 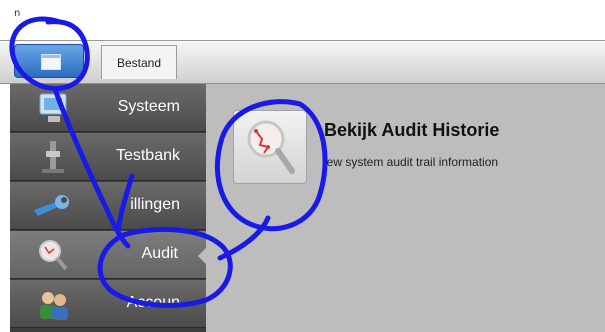 I want to click on sidebar-item-instellingen: illingen, so click(x=108, y=206).